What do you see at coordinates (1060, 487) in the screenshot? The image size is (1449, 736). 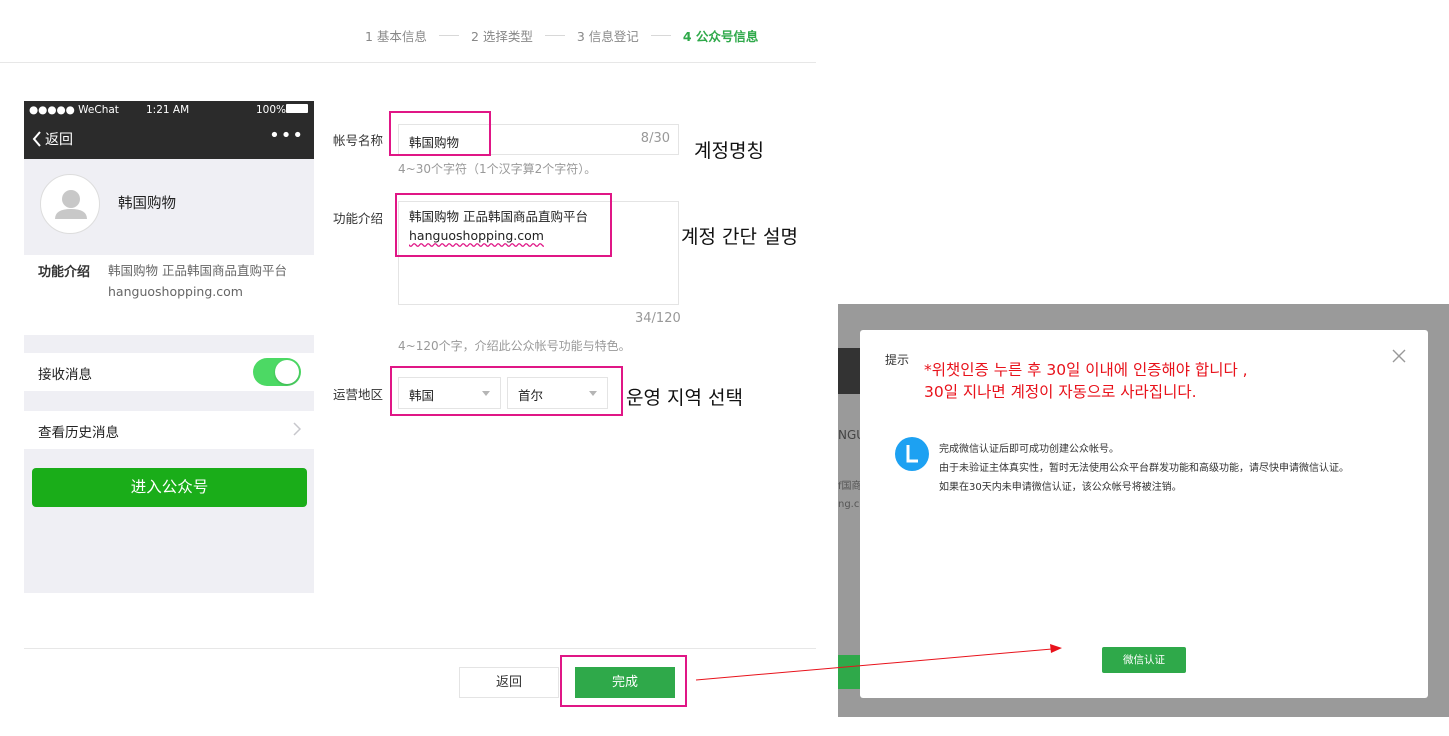 I see `dialog-body-line: 如果在30天内未申请微信认证，该公众帐号将被注销。` at bounding box center [1060, 487].